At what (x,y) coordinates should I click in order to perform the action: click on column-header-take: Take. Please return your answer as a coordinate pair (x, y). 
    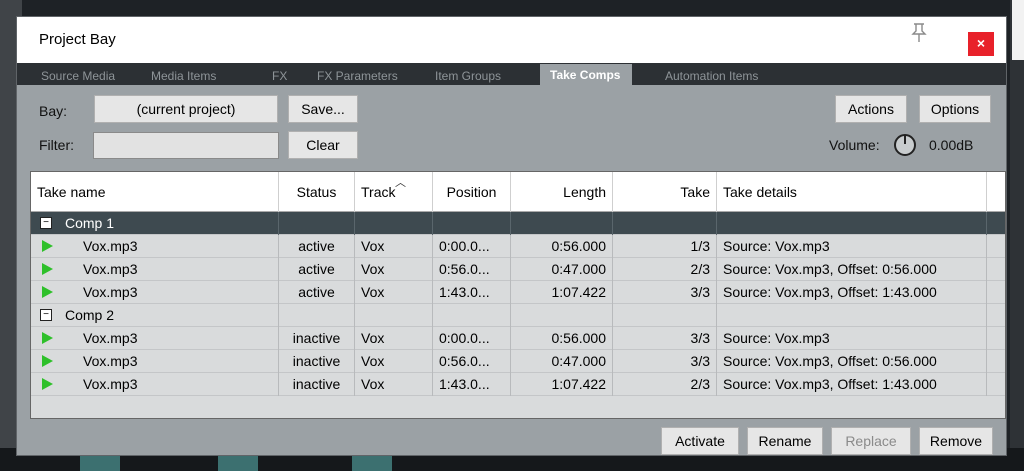
    Looking at the image, I should click on (665, 192).